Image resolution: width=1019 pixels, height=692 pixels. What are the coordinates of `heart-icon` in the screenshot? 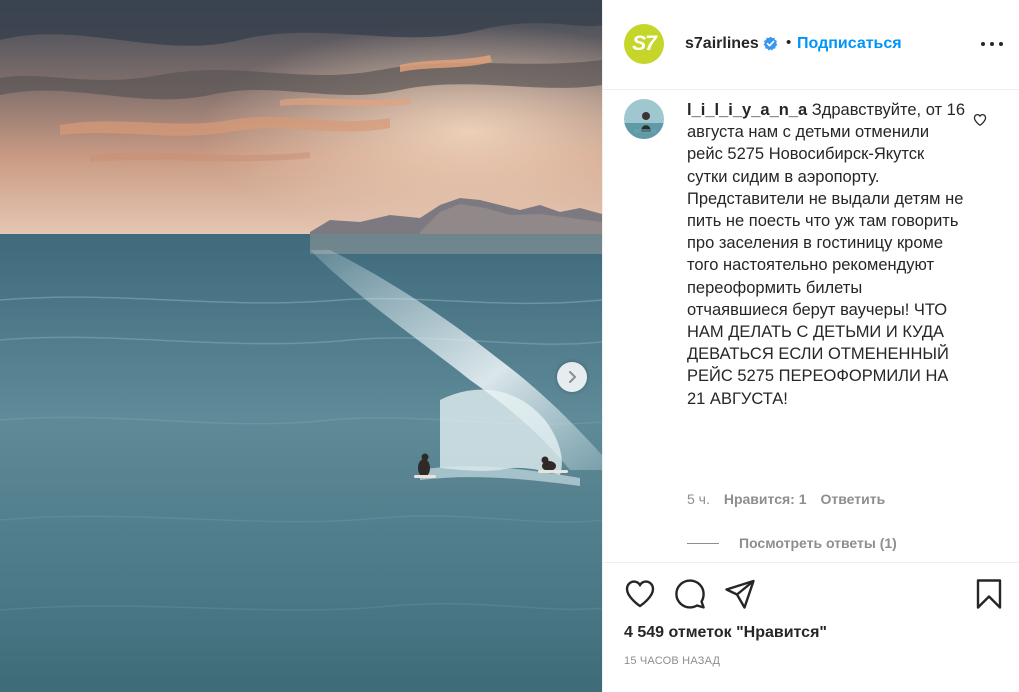 It's located at (640, 594).